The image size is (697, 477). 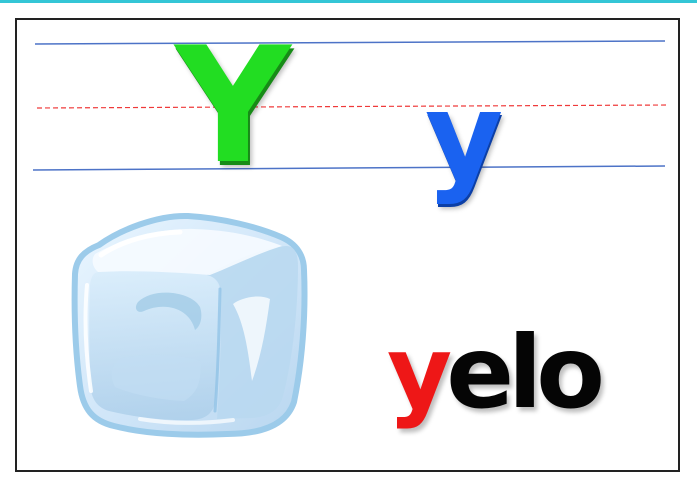 I want to click on middle-dashed-guide-line, so click(x=353, y=106).